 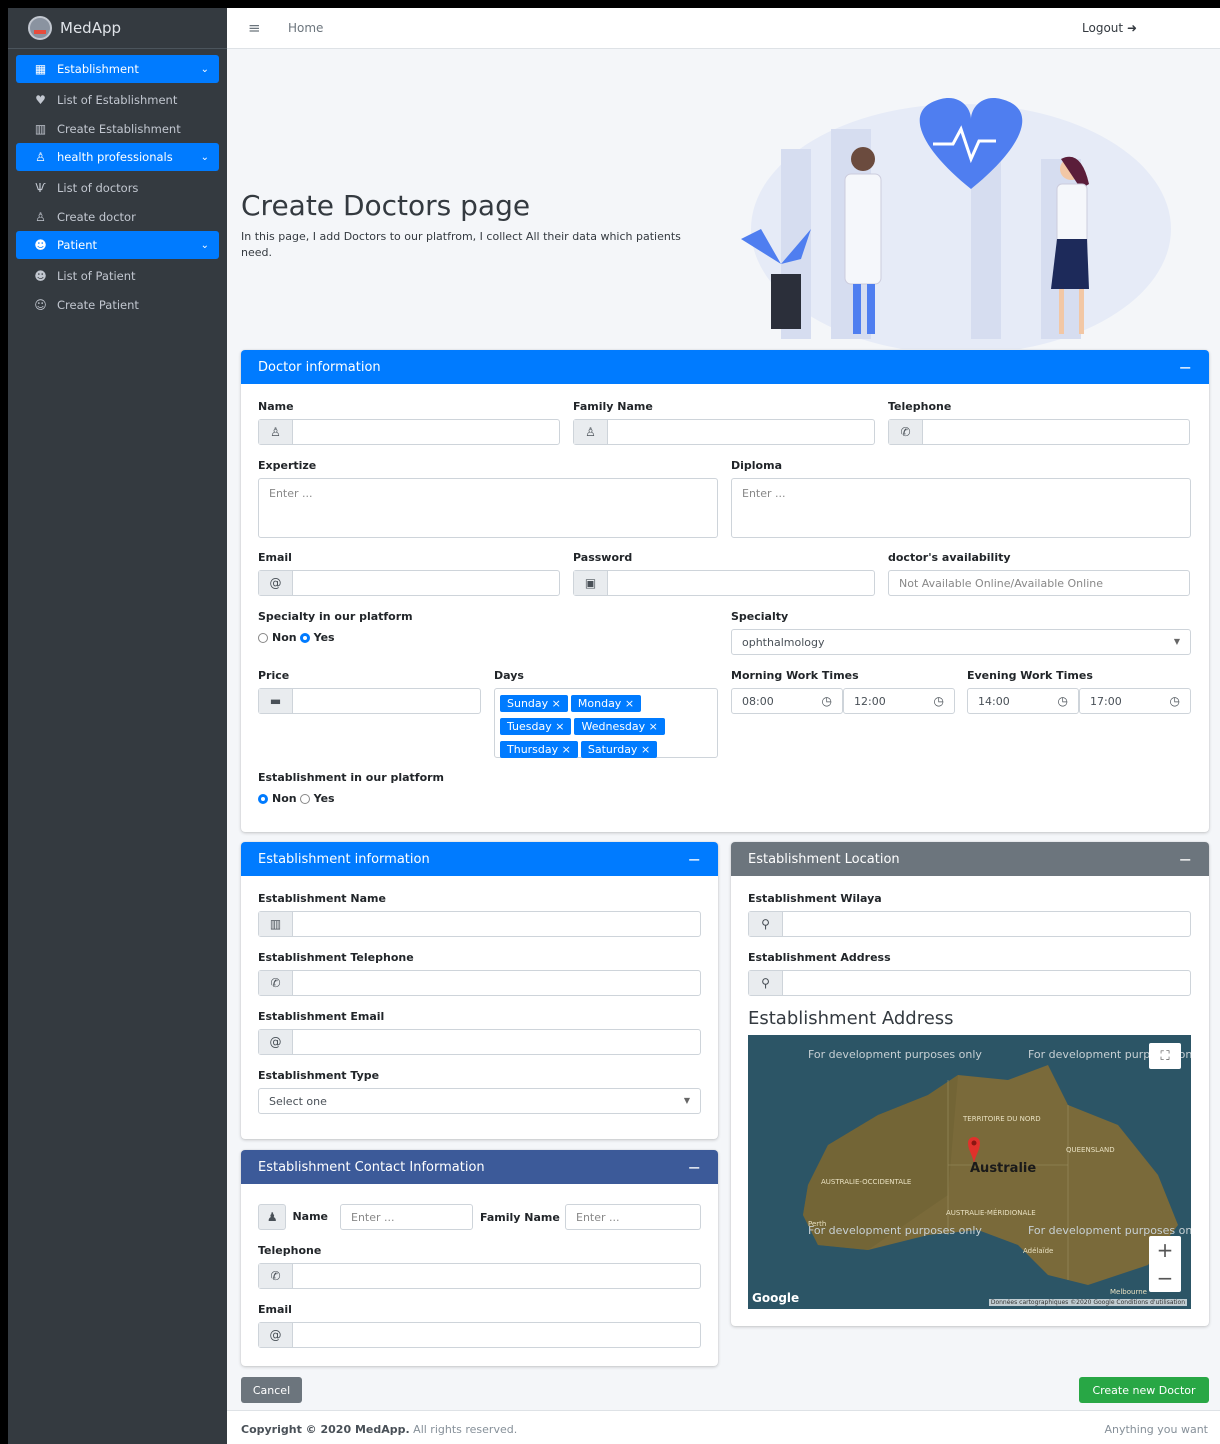 What do you see at coordinates (899, 701) in the screenshot?
I see `morning-end-input: 12:00 ◷` at bounding box center [899, 701].